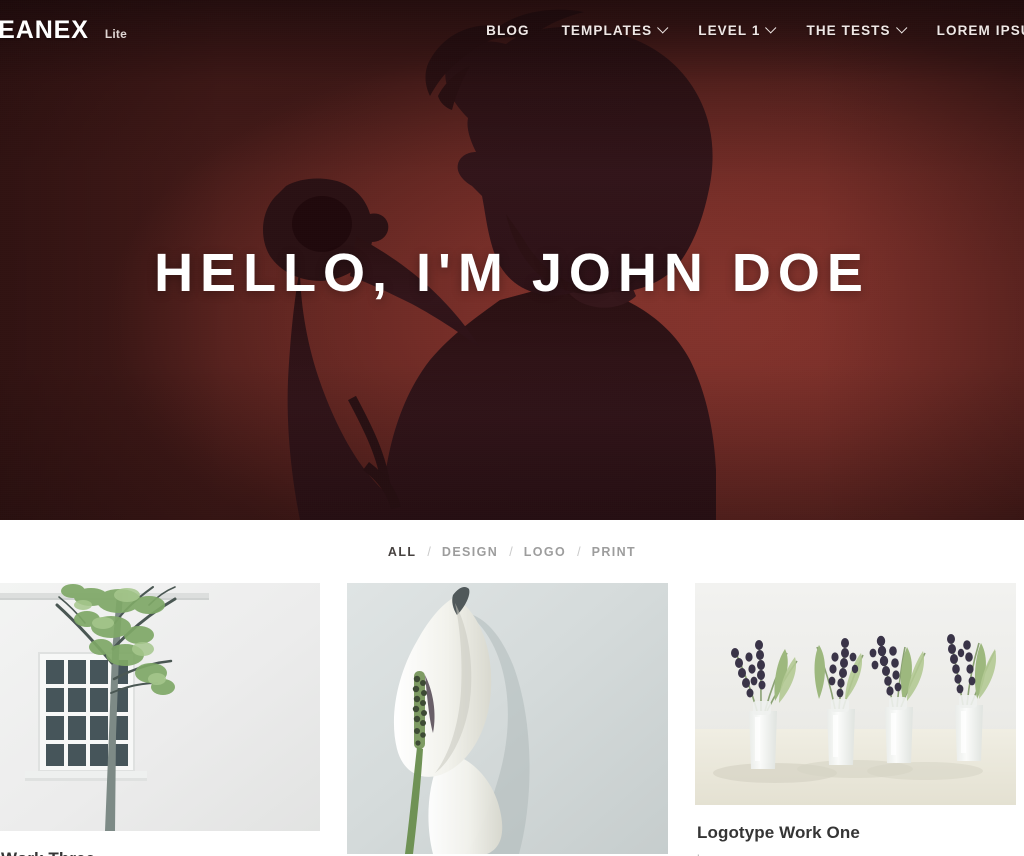 Image resolution: width=1024 pixels, height=856 pixels. I want to click on peace-lily-photo, so click(507, 718).